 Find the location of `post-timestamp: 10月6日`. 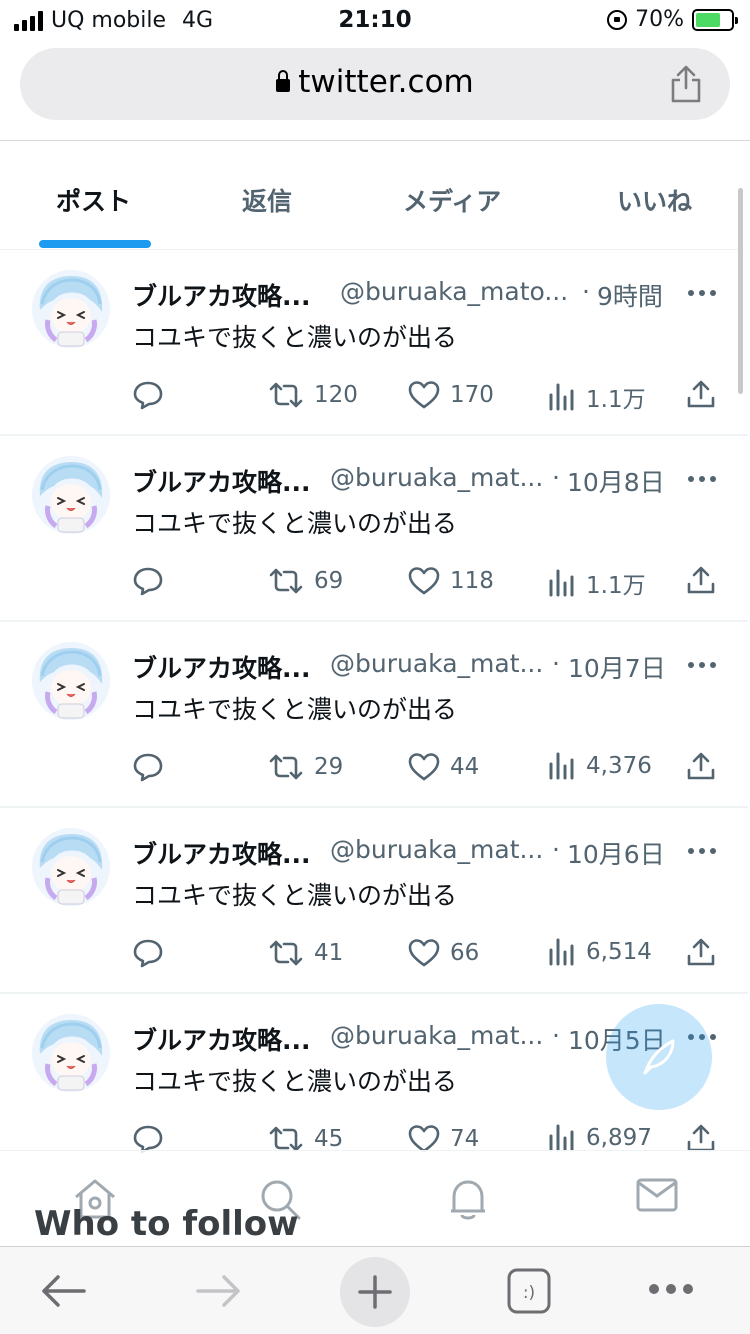

post-timestamp: 10月6日 is located at coordinates (616, 853).